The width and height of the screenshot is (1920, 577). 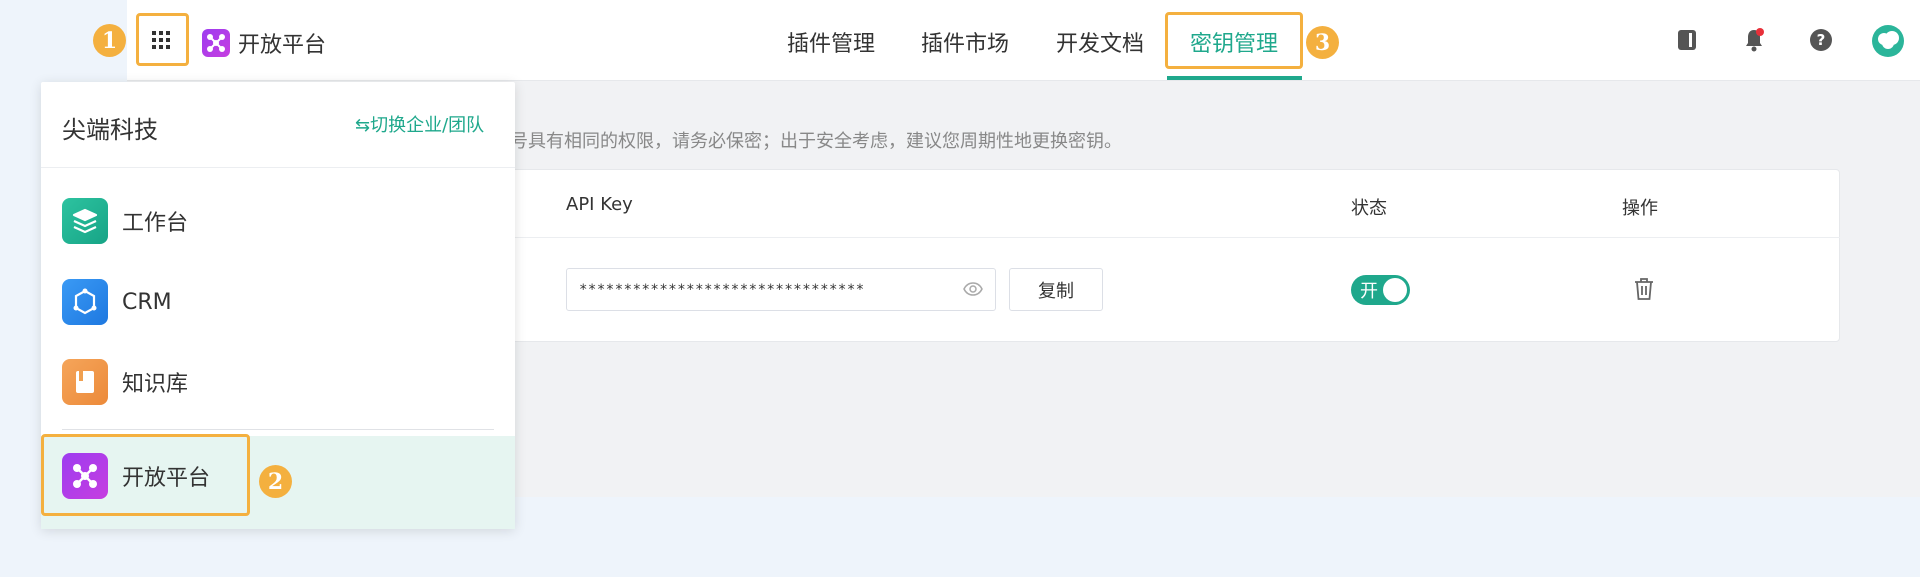 I want to click on molecule-icon, so click(x=216, y=43).